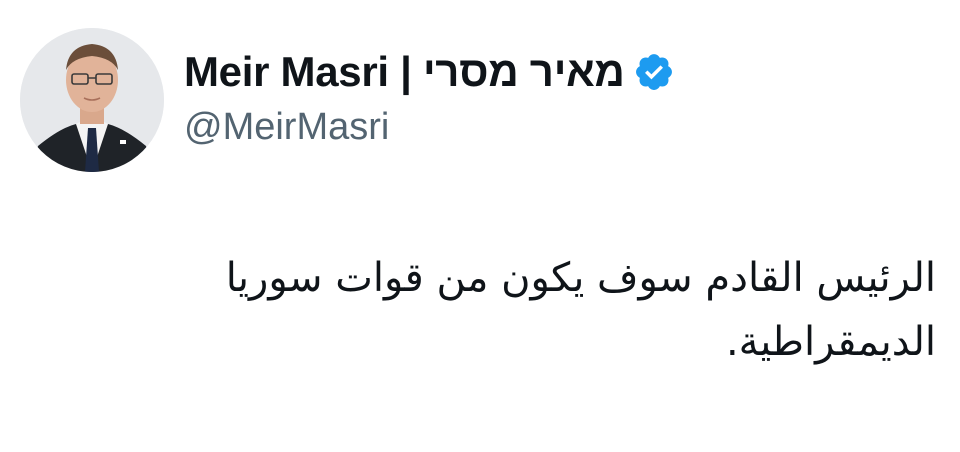  I want to click on avatar-image, so click(92, 100).